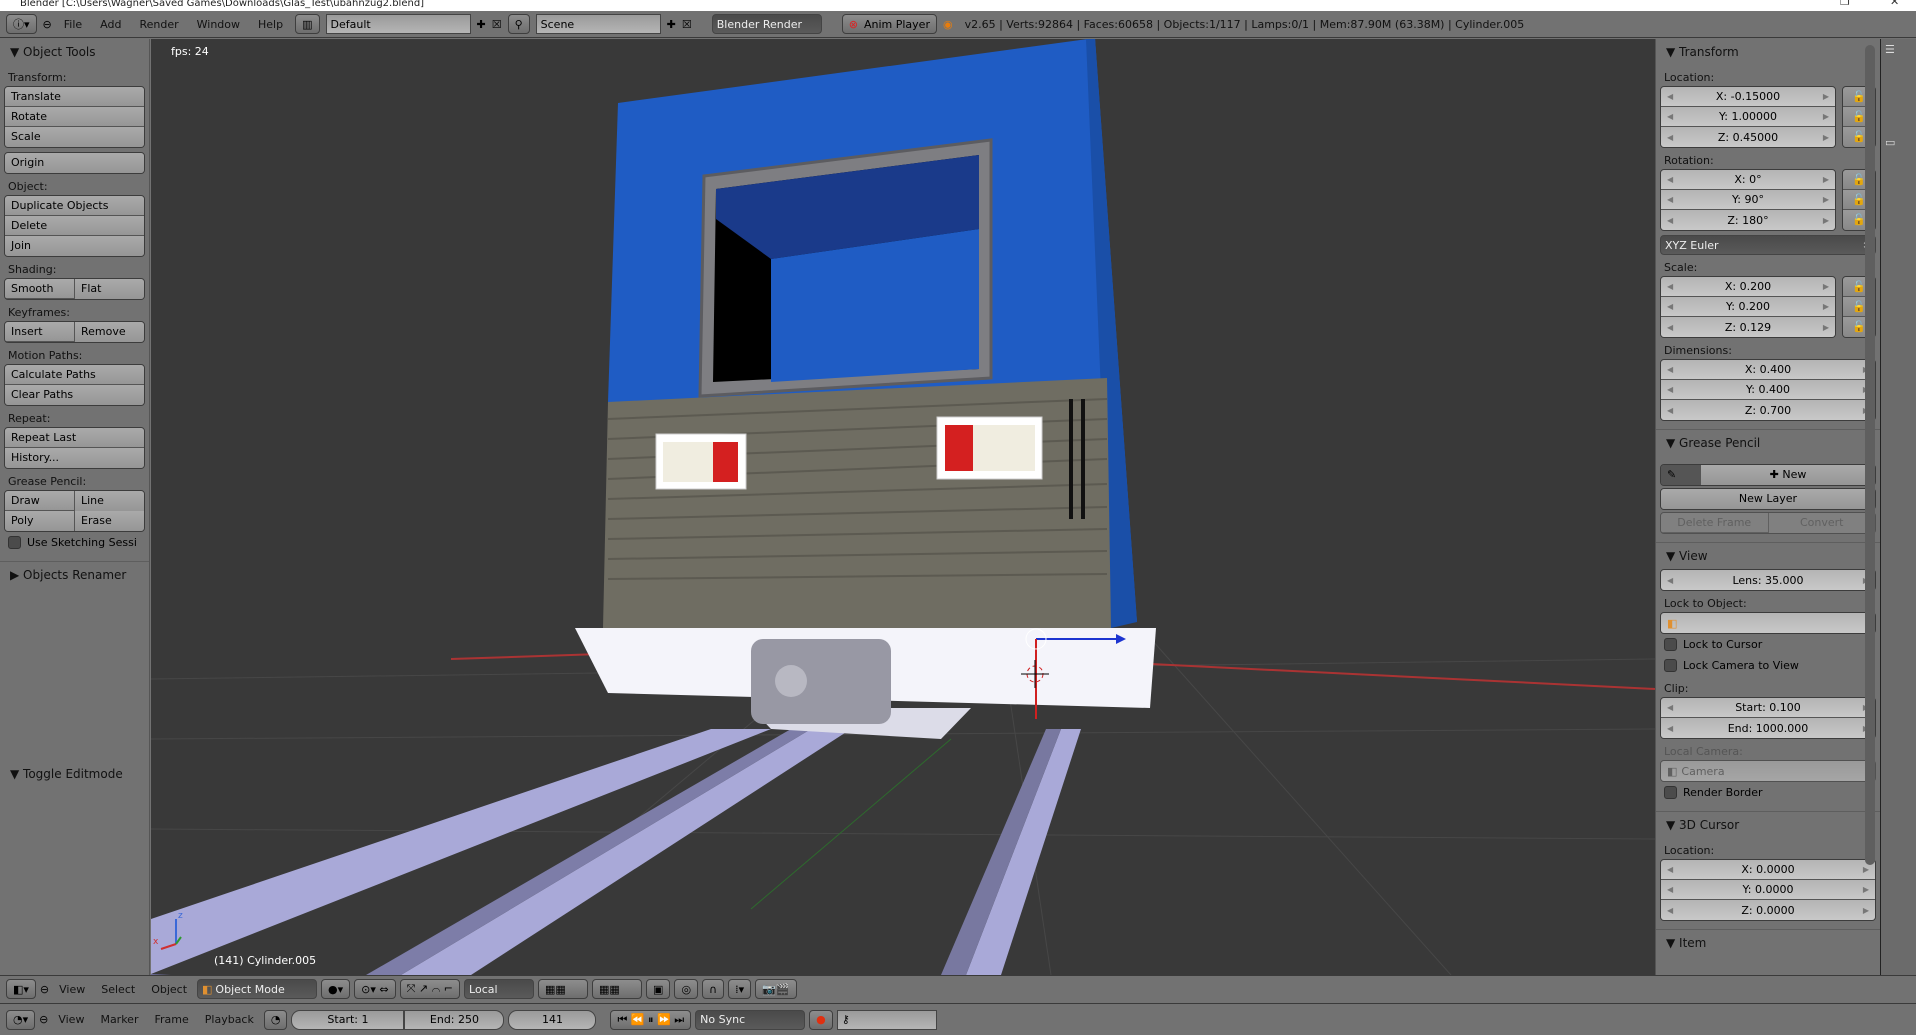 This screenshot has height=1035, width=1916. What do you see at coordinates (1748, 180) in the screenshot?
I see `rotation-x-field: ◀ X: 0° ▶` at bounding box center [1748, 180].